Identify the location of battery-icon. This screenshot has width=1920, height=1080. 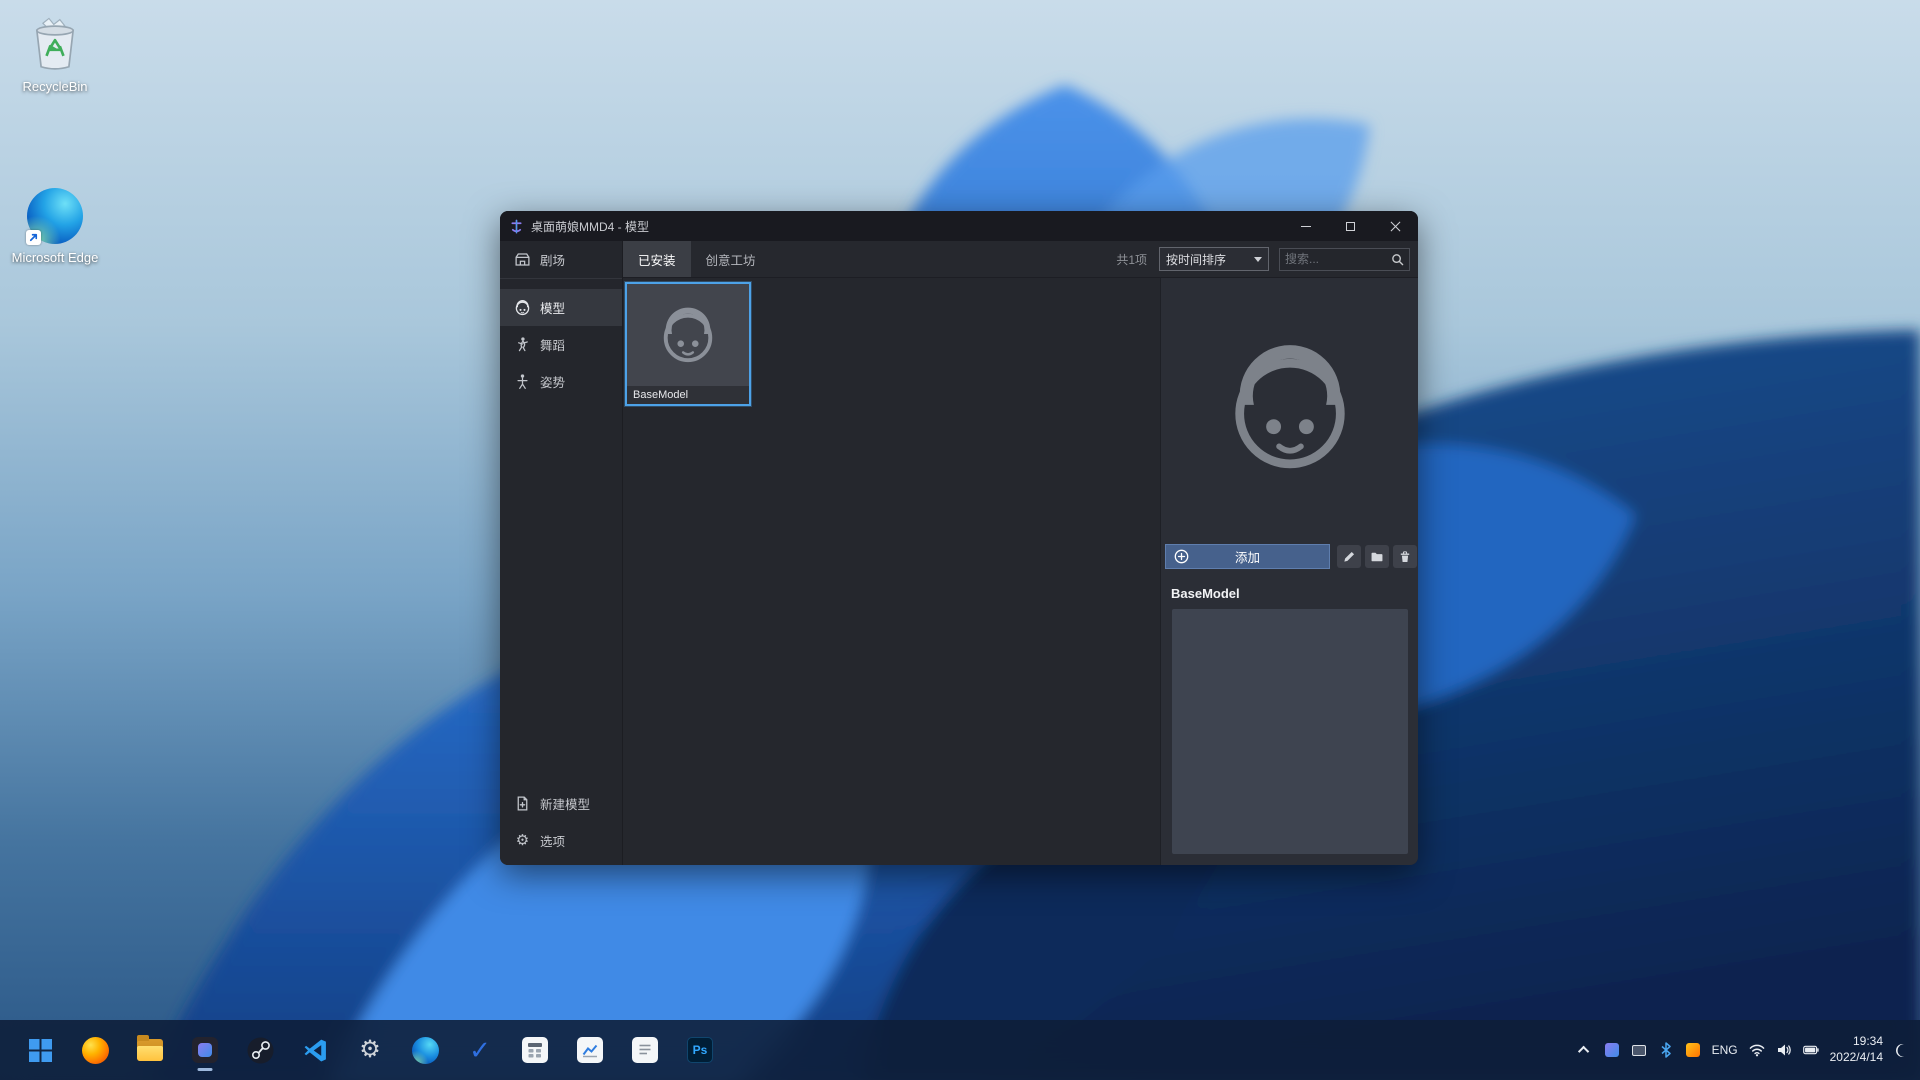
(1810, 1050).